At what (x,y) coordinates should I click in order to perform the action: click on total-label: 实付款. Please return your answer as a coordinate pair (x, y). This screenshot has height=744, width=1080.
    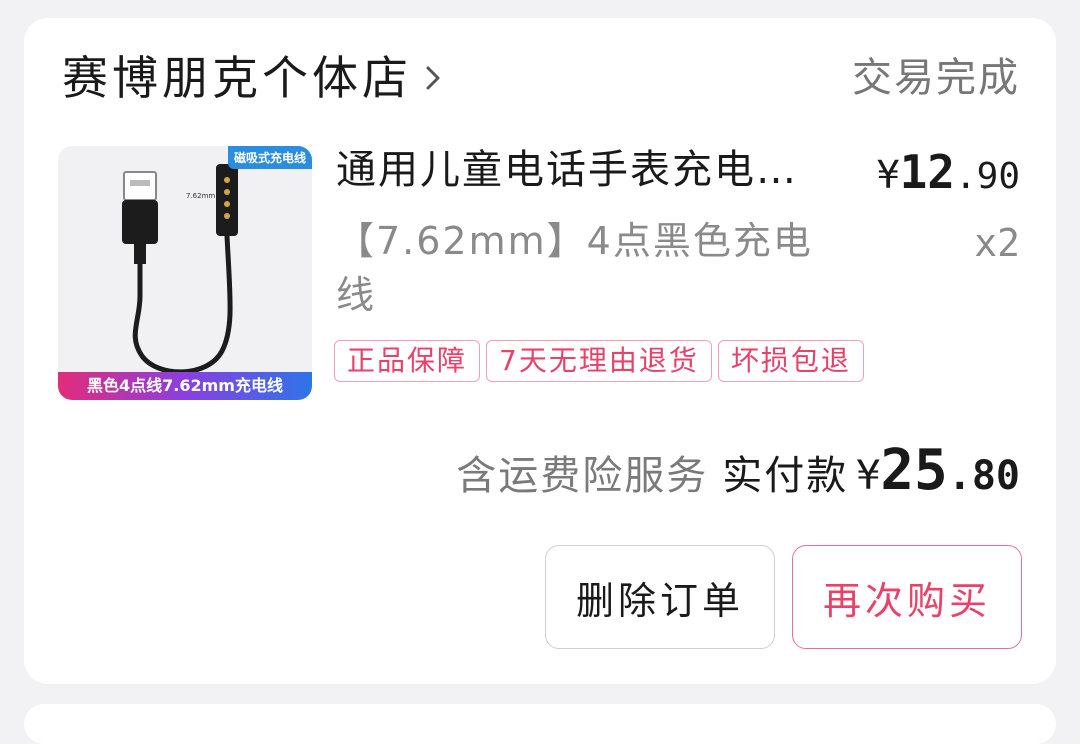
    Looking at the image, I should click on (785, 476).